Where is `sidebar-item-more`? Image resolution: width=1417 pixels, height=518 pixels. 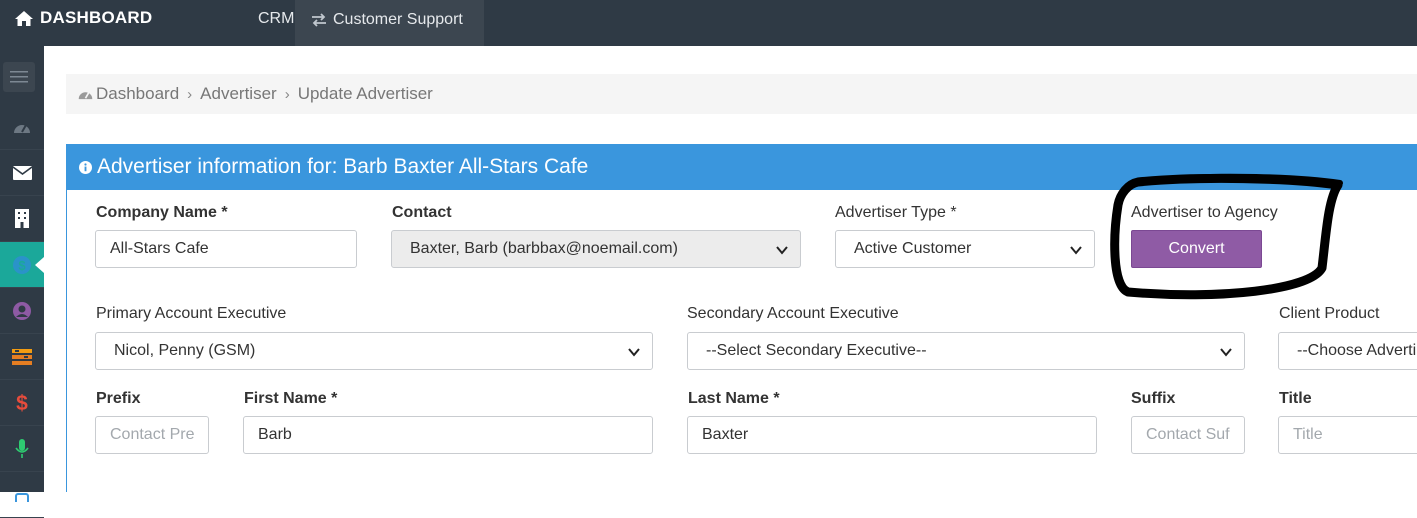
sidebar-item-more is located at coordinates (22, 495).